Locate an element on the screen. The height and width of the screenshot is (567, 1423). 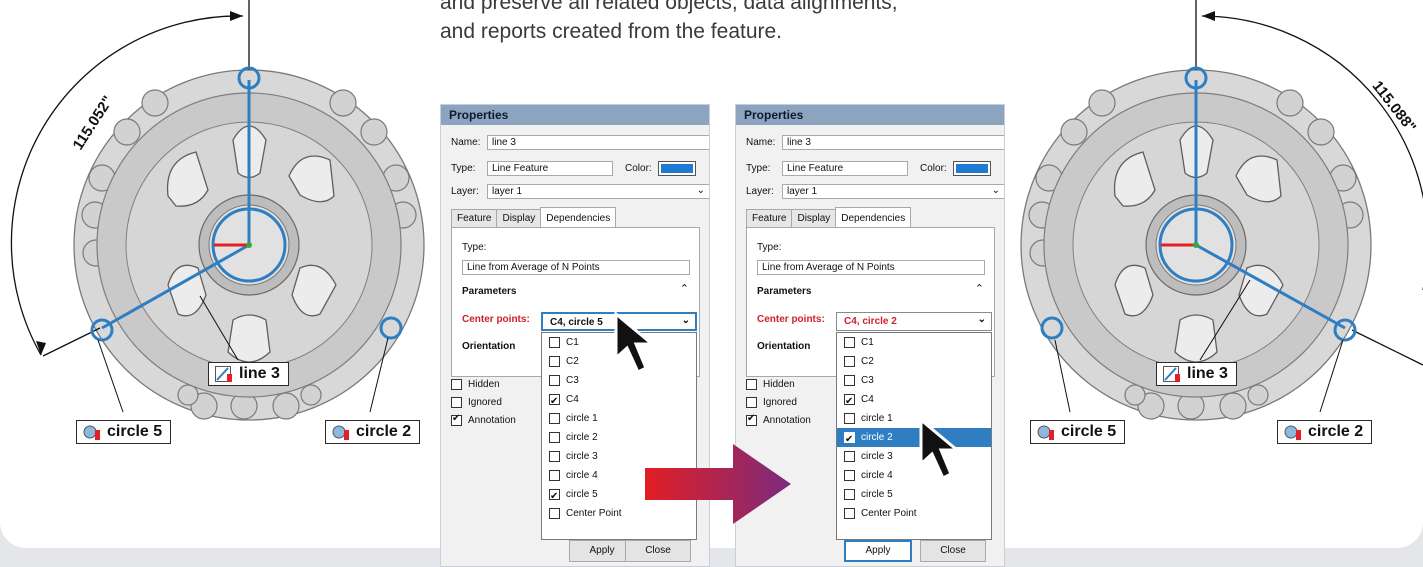
center-points-label: Center points: is located at coordinates (496, 319).